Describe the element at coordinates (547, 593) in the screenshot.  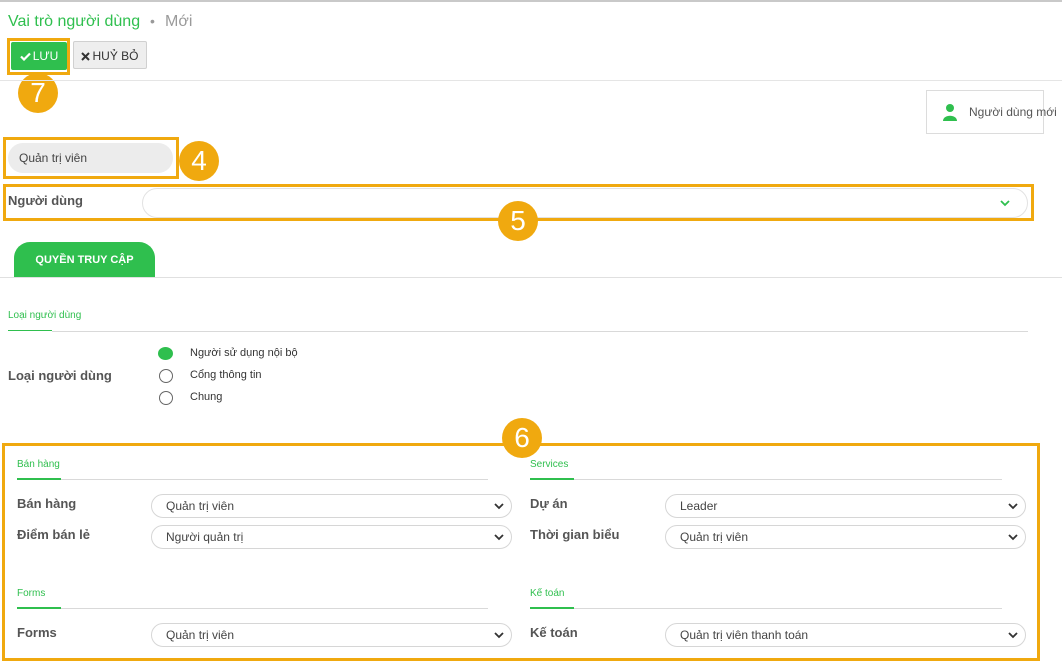
I see `group-title-accounting: Kế toán` at that location.